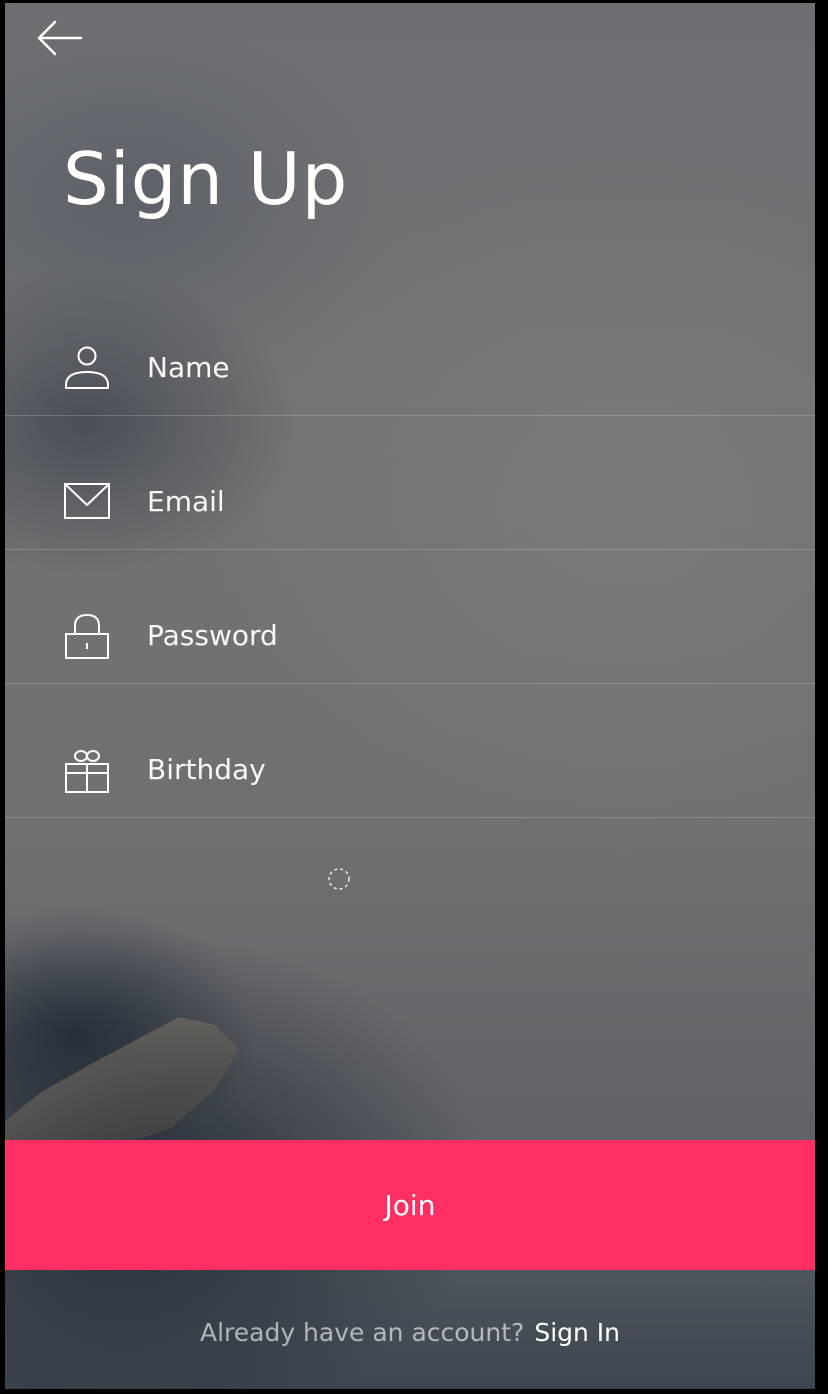 The image size is (828, 1394). What do you see at coordinates (362, 1332) in the screenshot?
I see `account-prompt: Already have an account?` at bounding box center [362, 1332].